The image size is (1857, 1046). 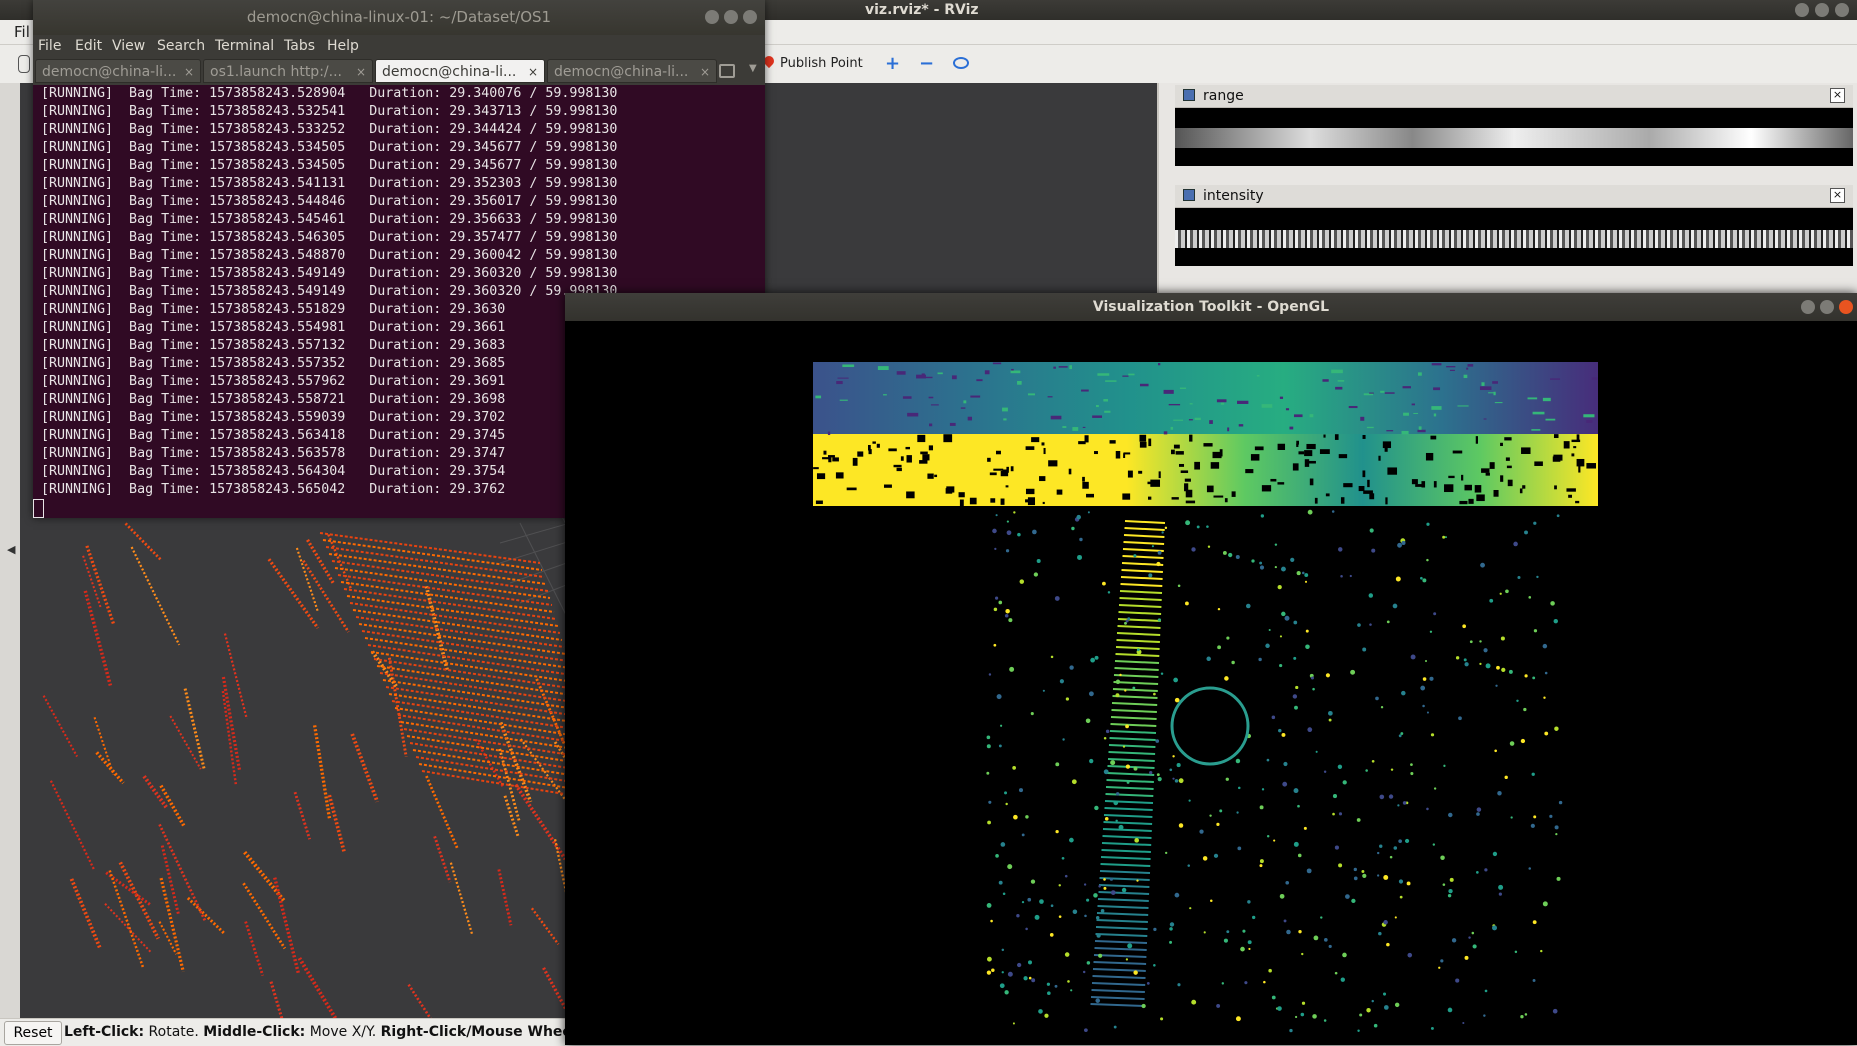 I want to click on collapse-arrow-icon: ◀, so click(x=11, y=549).